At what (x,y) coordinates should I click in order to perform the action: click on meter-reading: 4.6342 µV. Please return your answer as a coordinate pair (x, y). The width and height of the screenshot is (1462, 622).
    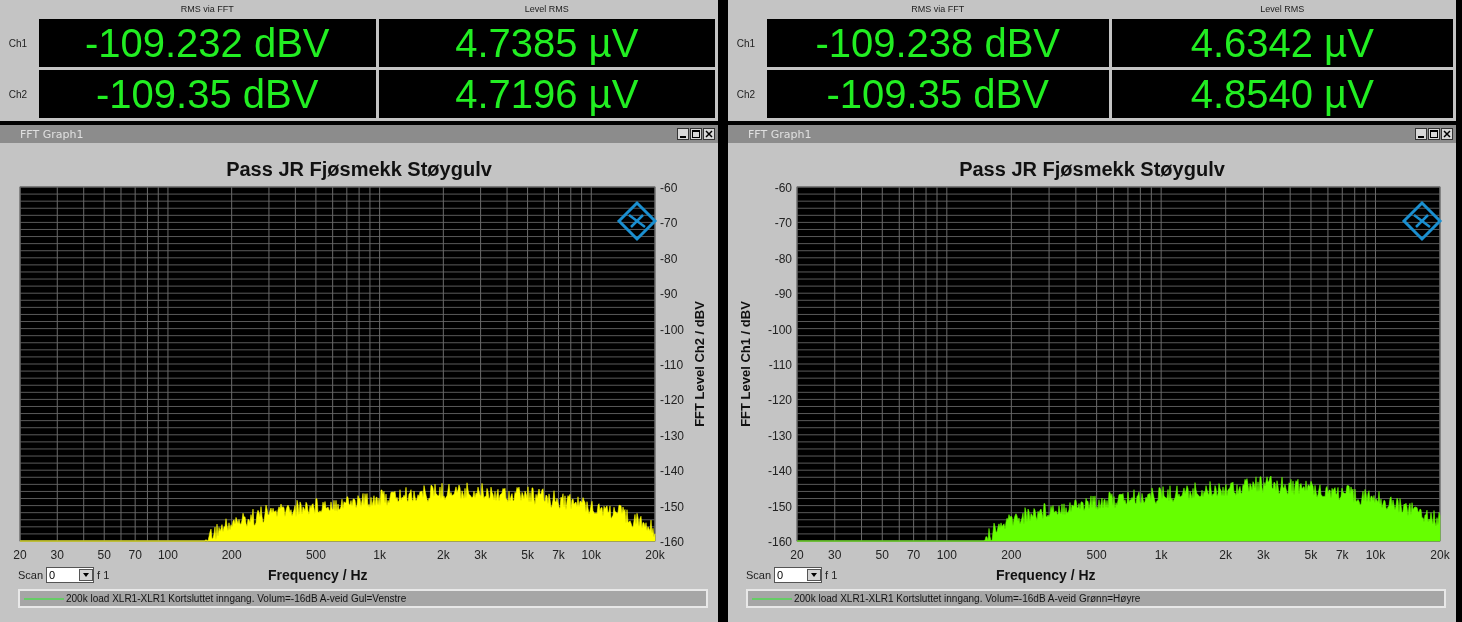
    Looking at the image, I should click on (1282, 43).